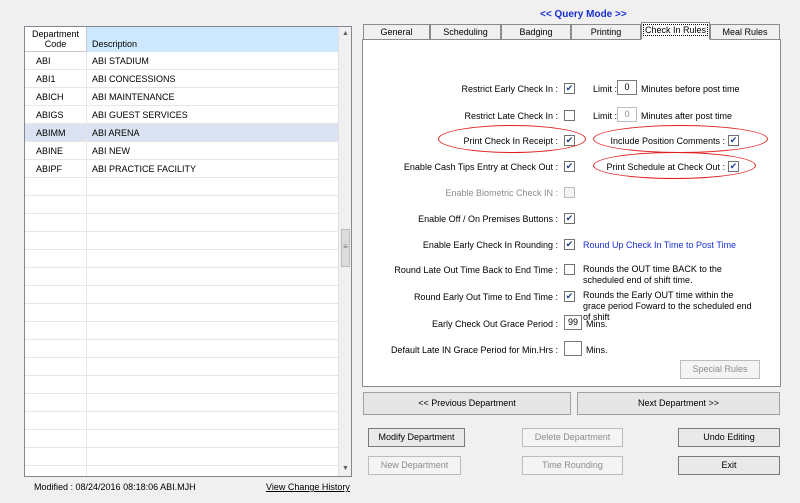  What do you see at coordinates (133, 97) in the screenshot?
I see `cell-description: ABI MAINTENANCE` at bounding box center [133, 97].